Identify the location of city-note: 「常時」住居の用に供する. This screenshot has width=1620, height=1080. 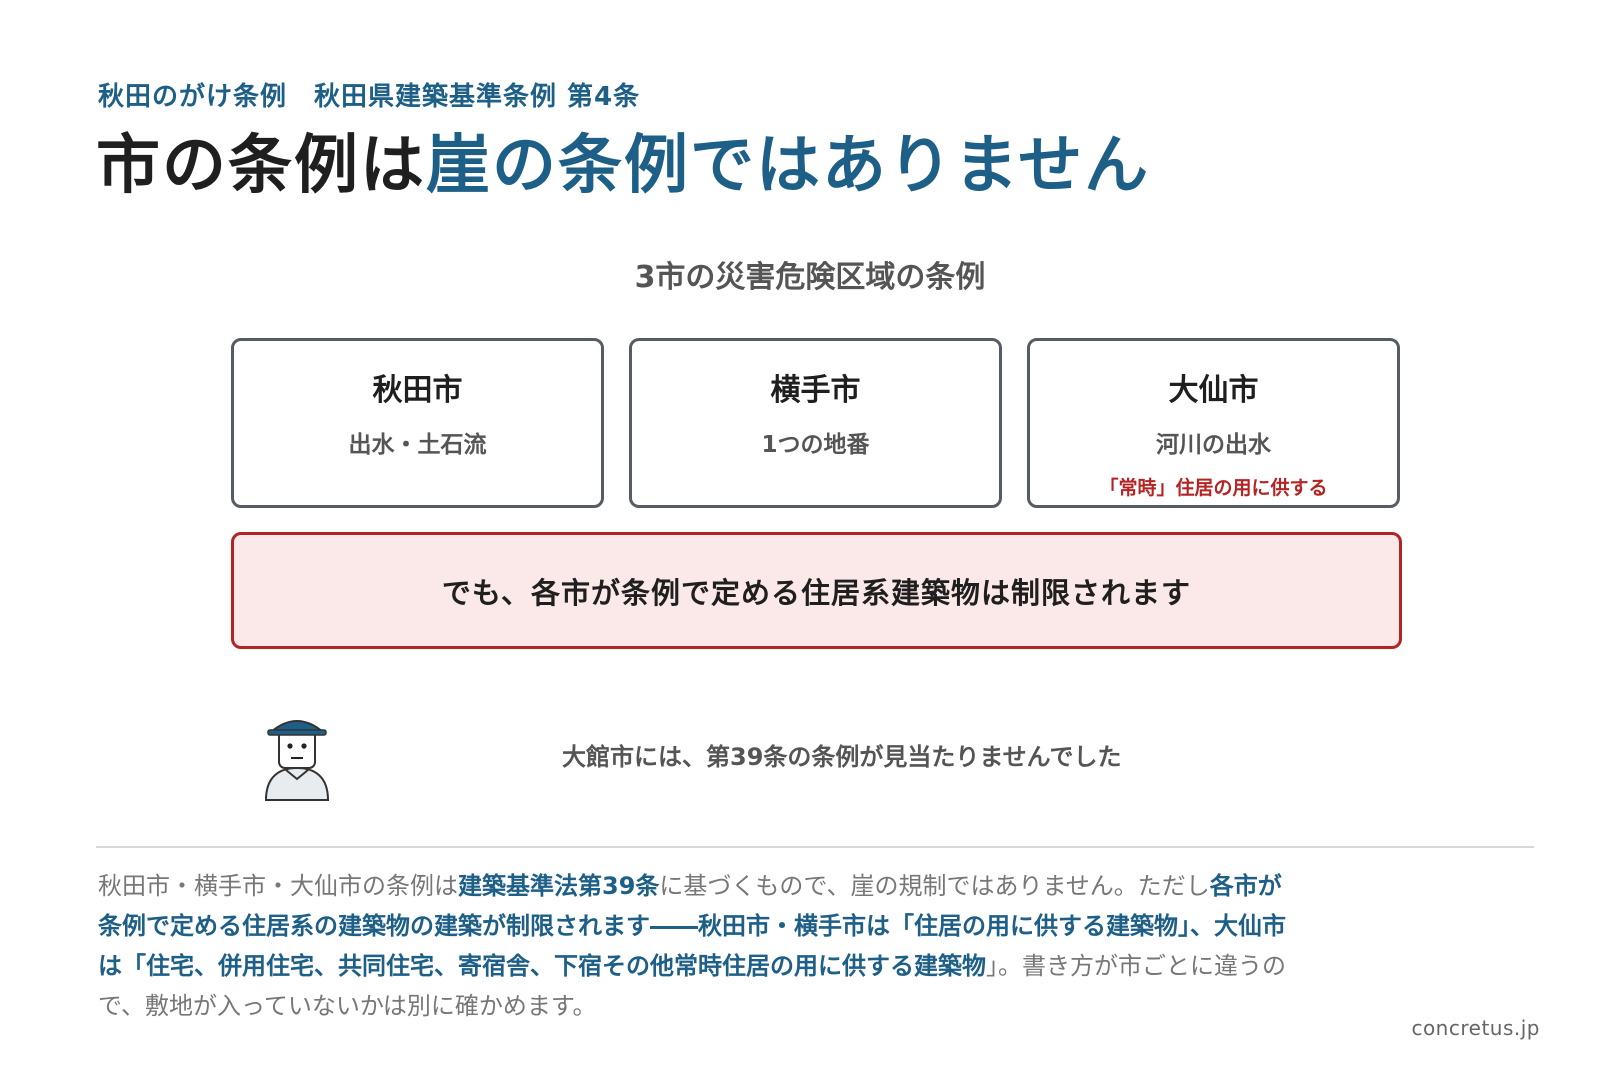
(1213, 488).